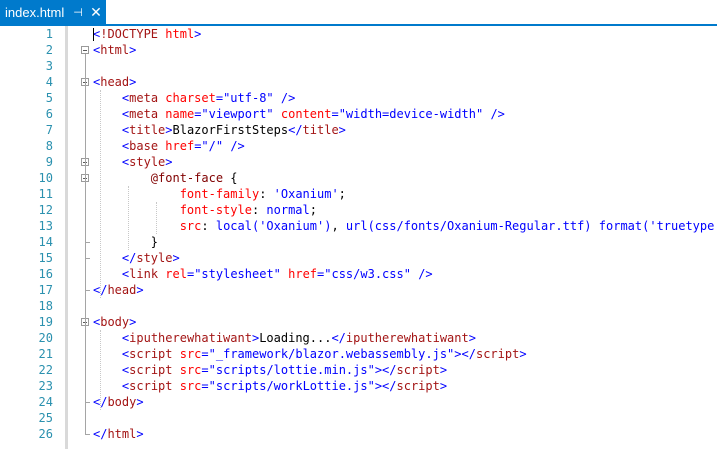 The height and width of the screenshot is (449, 717). Describe the element at coordinates (45, 354) in the screenshot. I see `line-number: 21` at that location.